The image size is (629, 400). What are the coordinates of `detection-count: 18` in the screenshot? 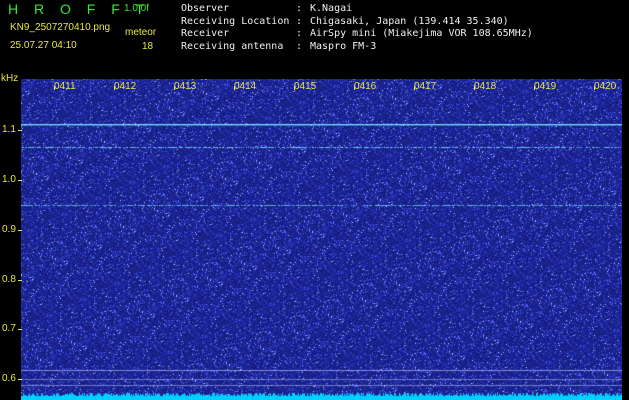 It's located at (148, 46).